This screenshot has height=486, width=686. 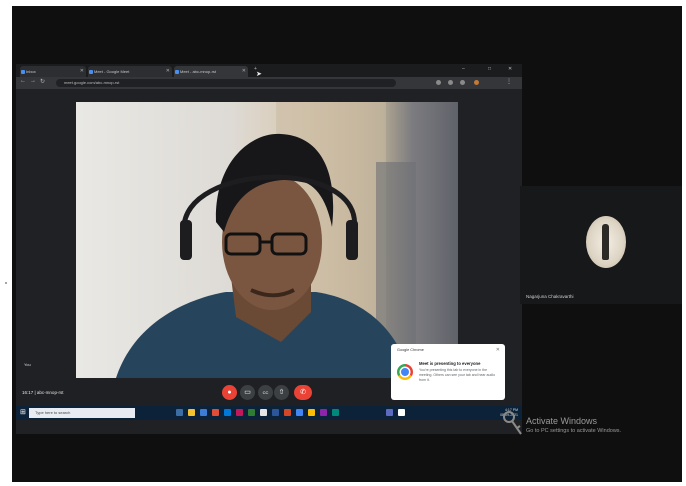 I want to click on task-view-icon, so click(x=179, y=412).